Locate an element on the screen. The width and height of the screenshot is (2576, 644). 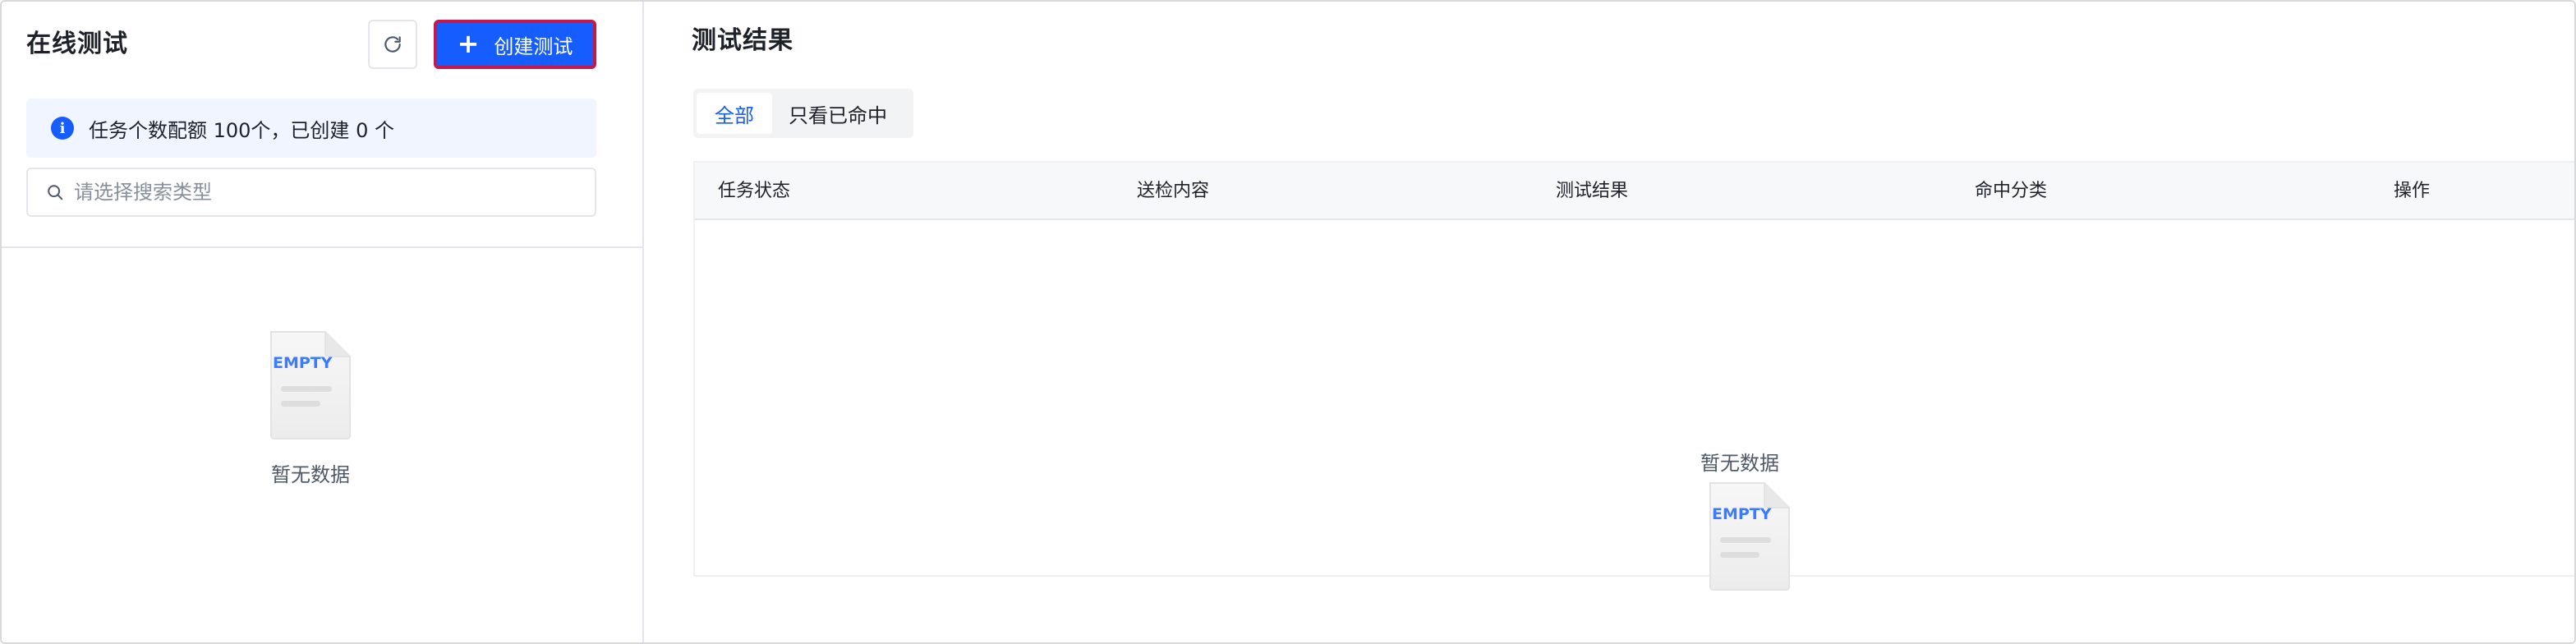
filter-segmented-control: 全部 只看已命中 is located at coordinates (803, 114).